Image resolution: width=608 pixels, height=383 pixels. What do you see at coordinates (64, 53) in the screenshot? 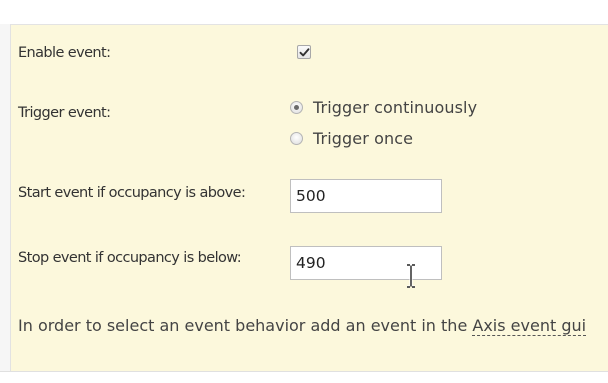
I see `enable-event-label: Enable event:` at bounding box center [64, 53].